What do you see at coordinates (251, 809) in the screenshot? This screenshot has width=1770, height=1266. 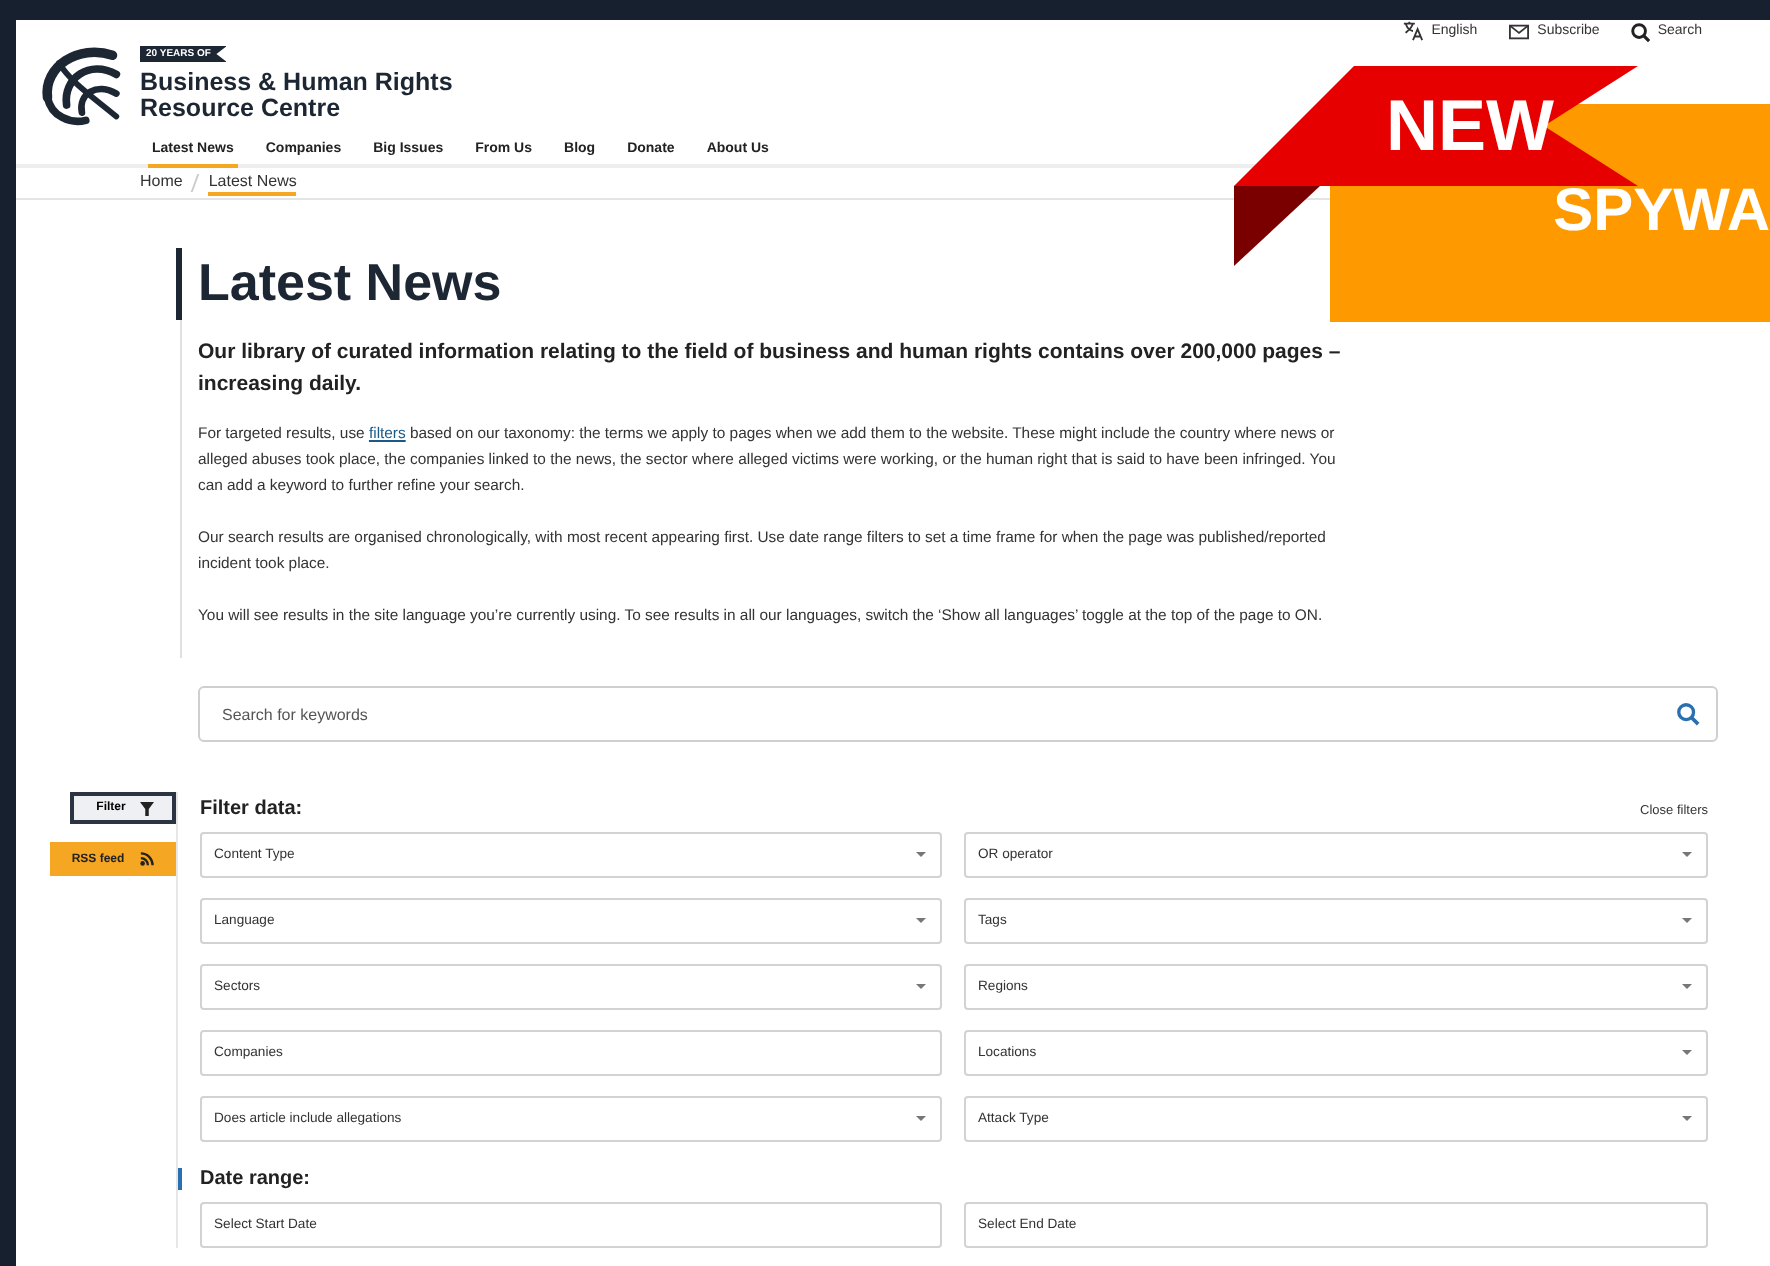 I see `filter-heading: Filter data:` at bounding box center [251, 809].